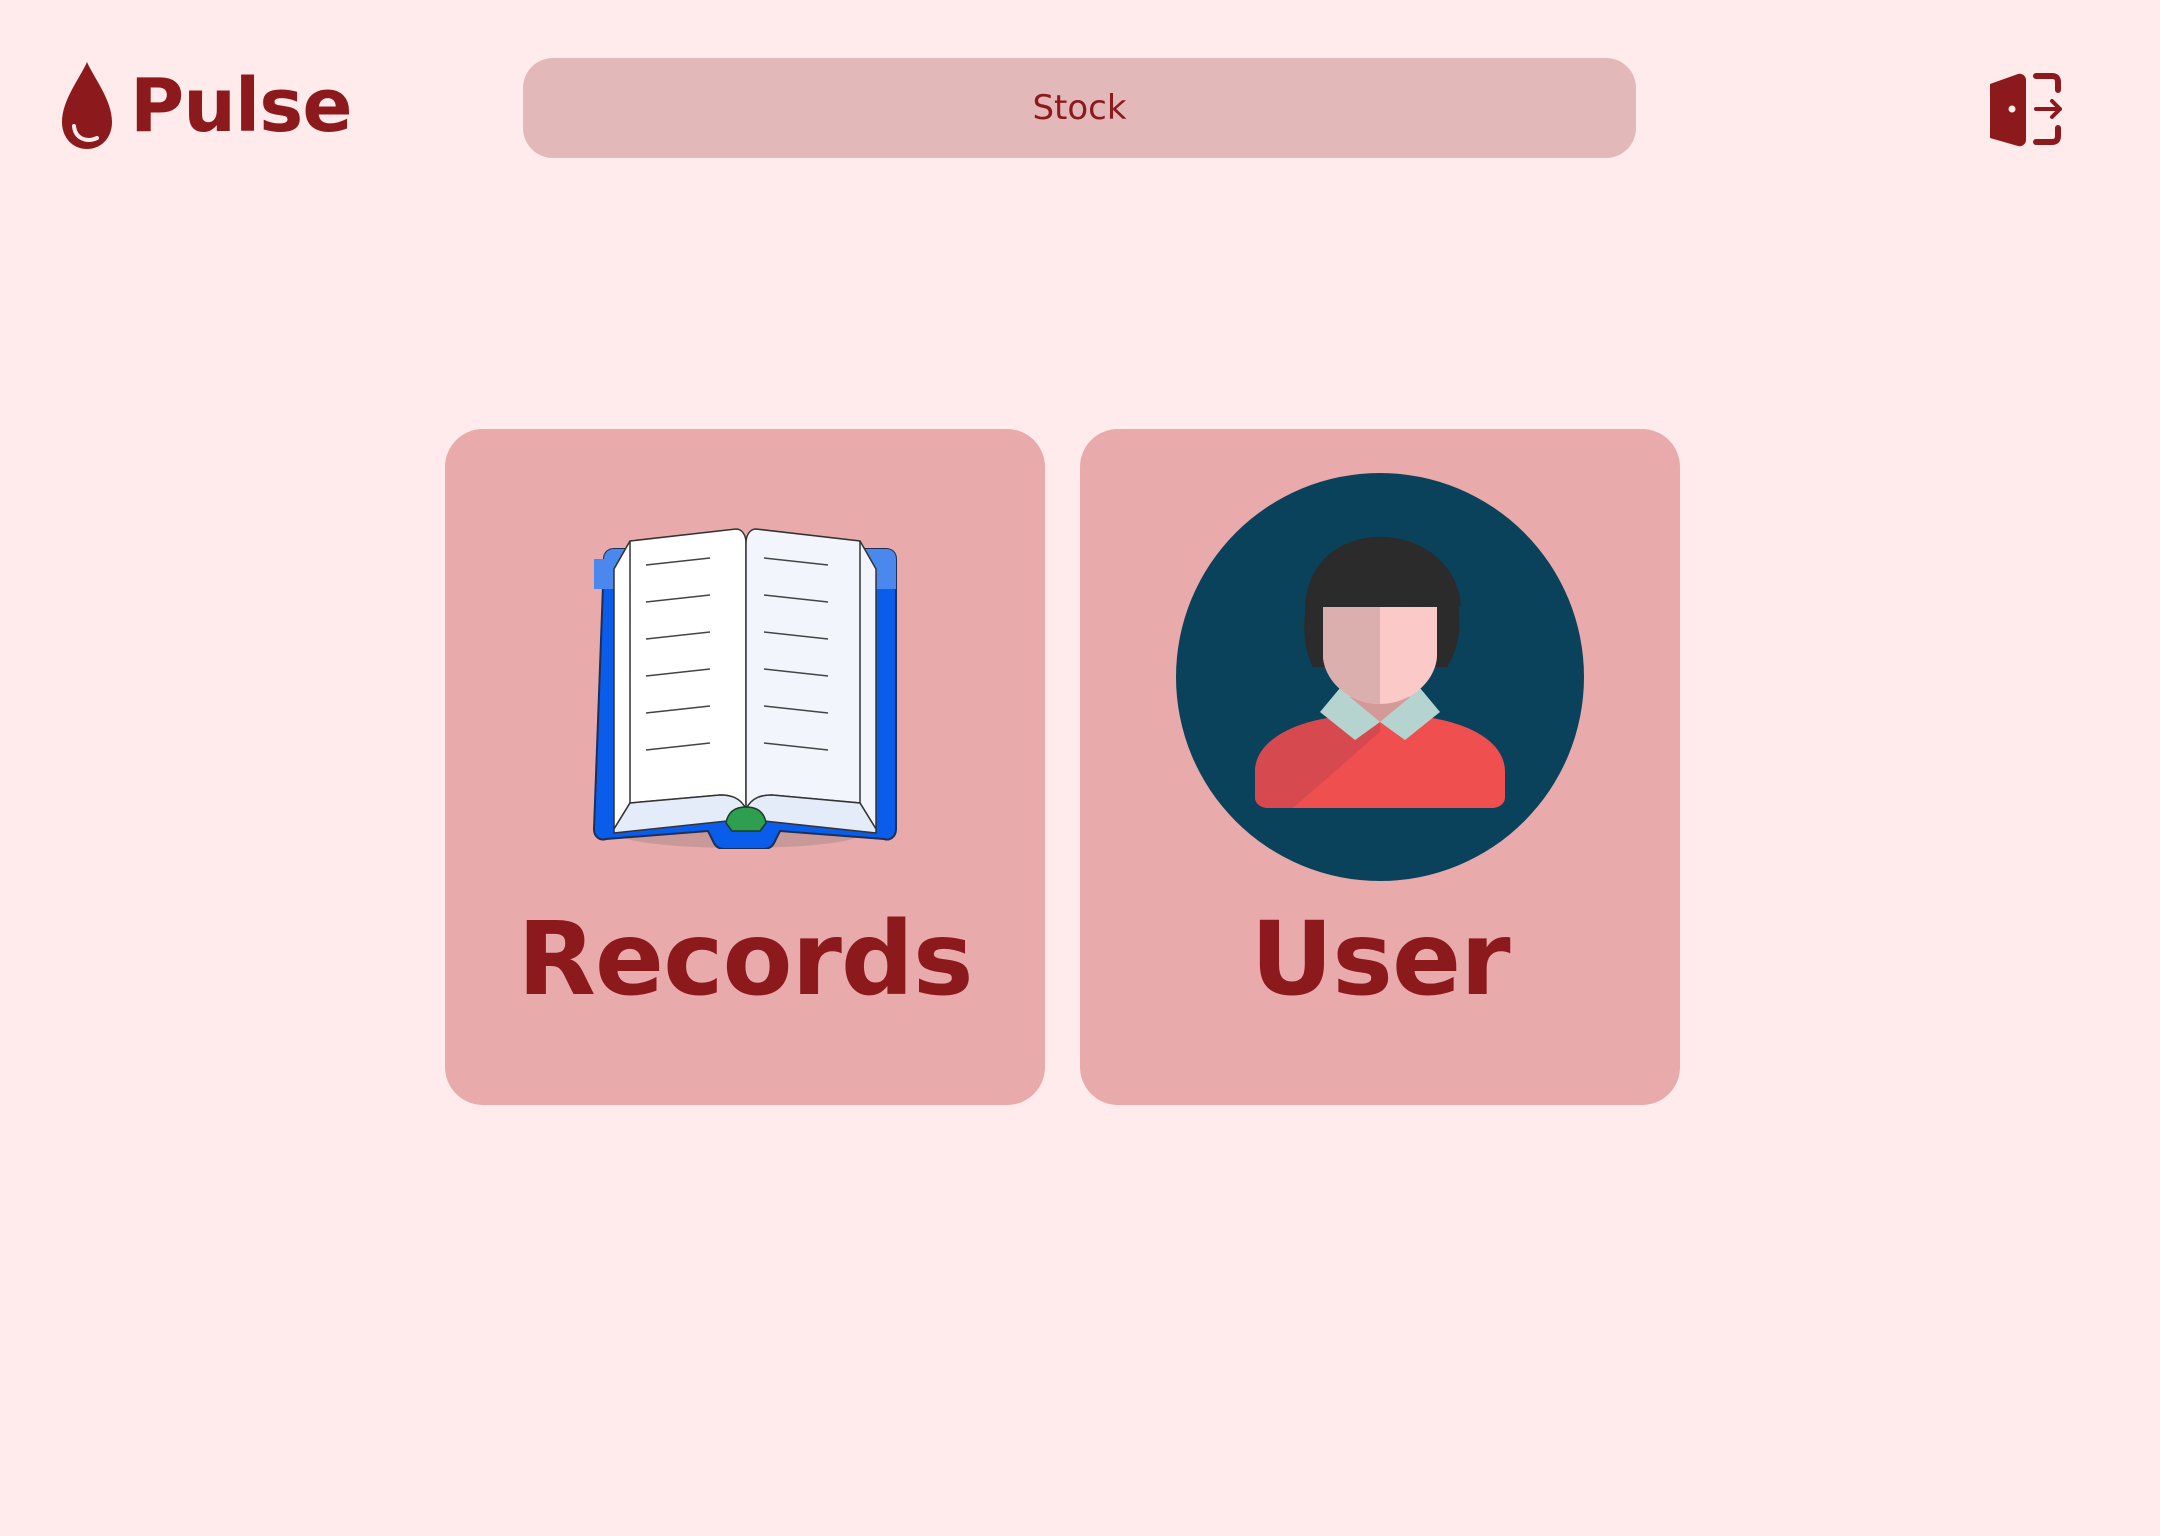 This screenshot has height=1536, width=2160. Describe the element at coordinates (745, 959) in the screenshot. I see `records-card-label: Records` at that location.